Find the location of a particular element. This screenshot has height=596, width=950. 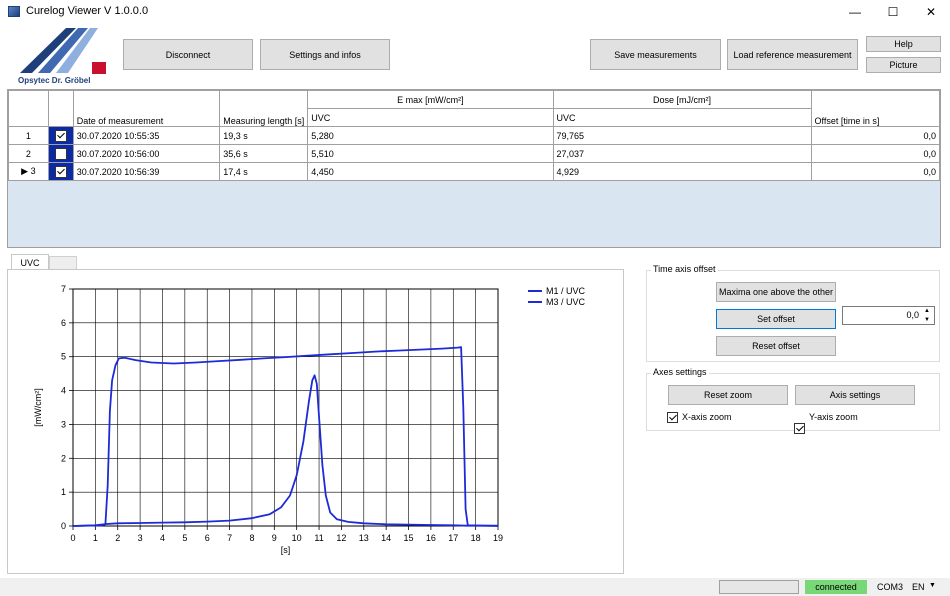

maximize-icon: ☐ is located at coordinates (893, 12).